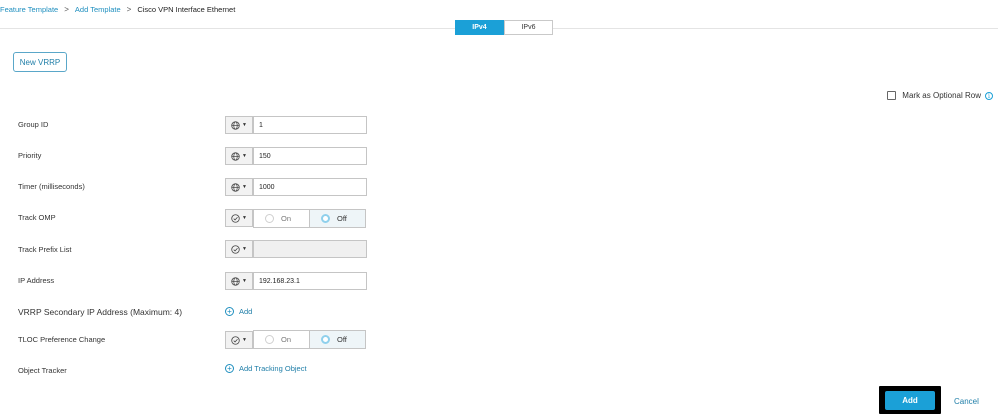 This screenshot has width=998, height=416. What do you see at coordinates (892, 95) in the screenshot?
I see `optional-row-checkbox` at bounding box center [892, 95].